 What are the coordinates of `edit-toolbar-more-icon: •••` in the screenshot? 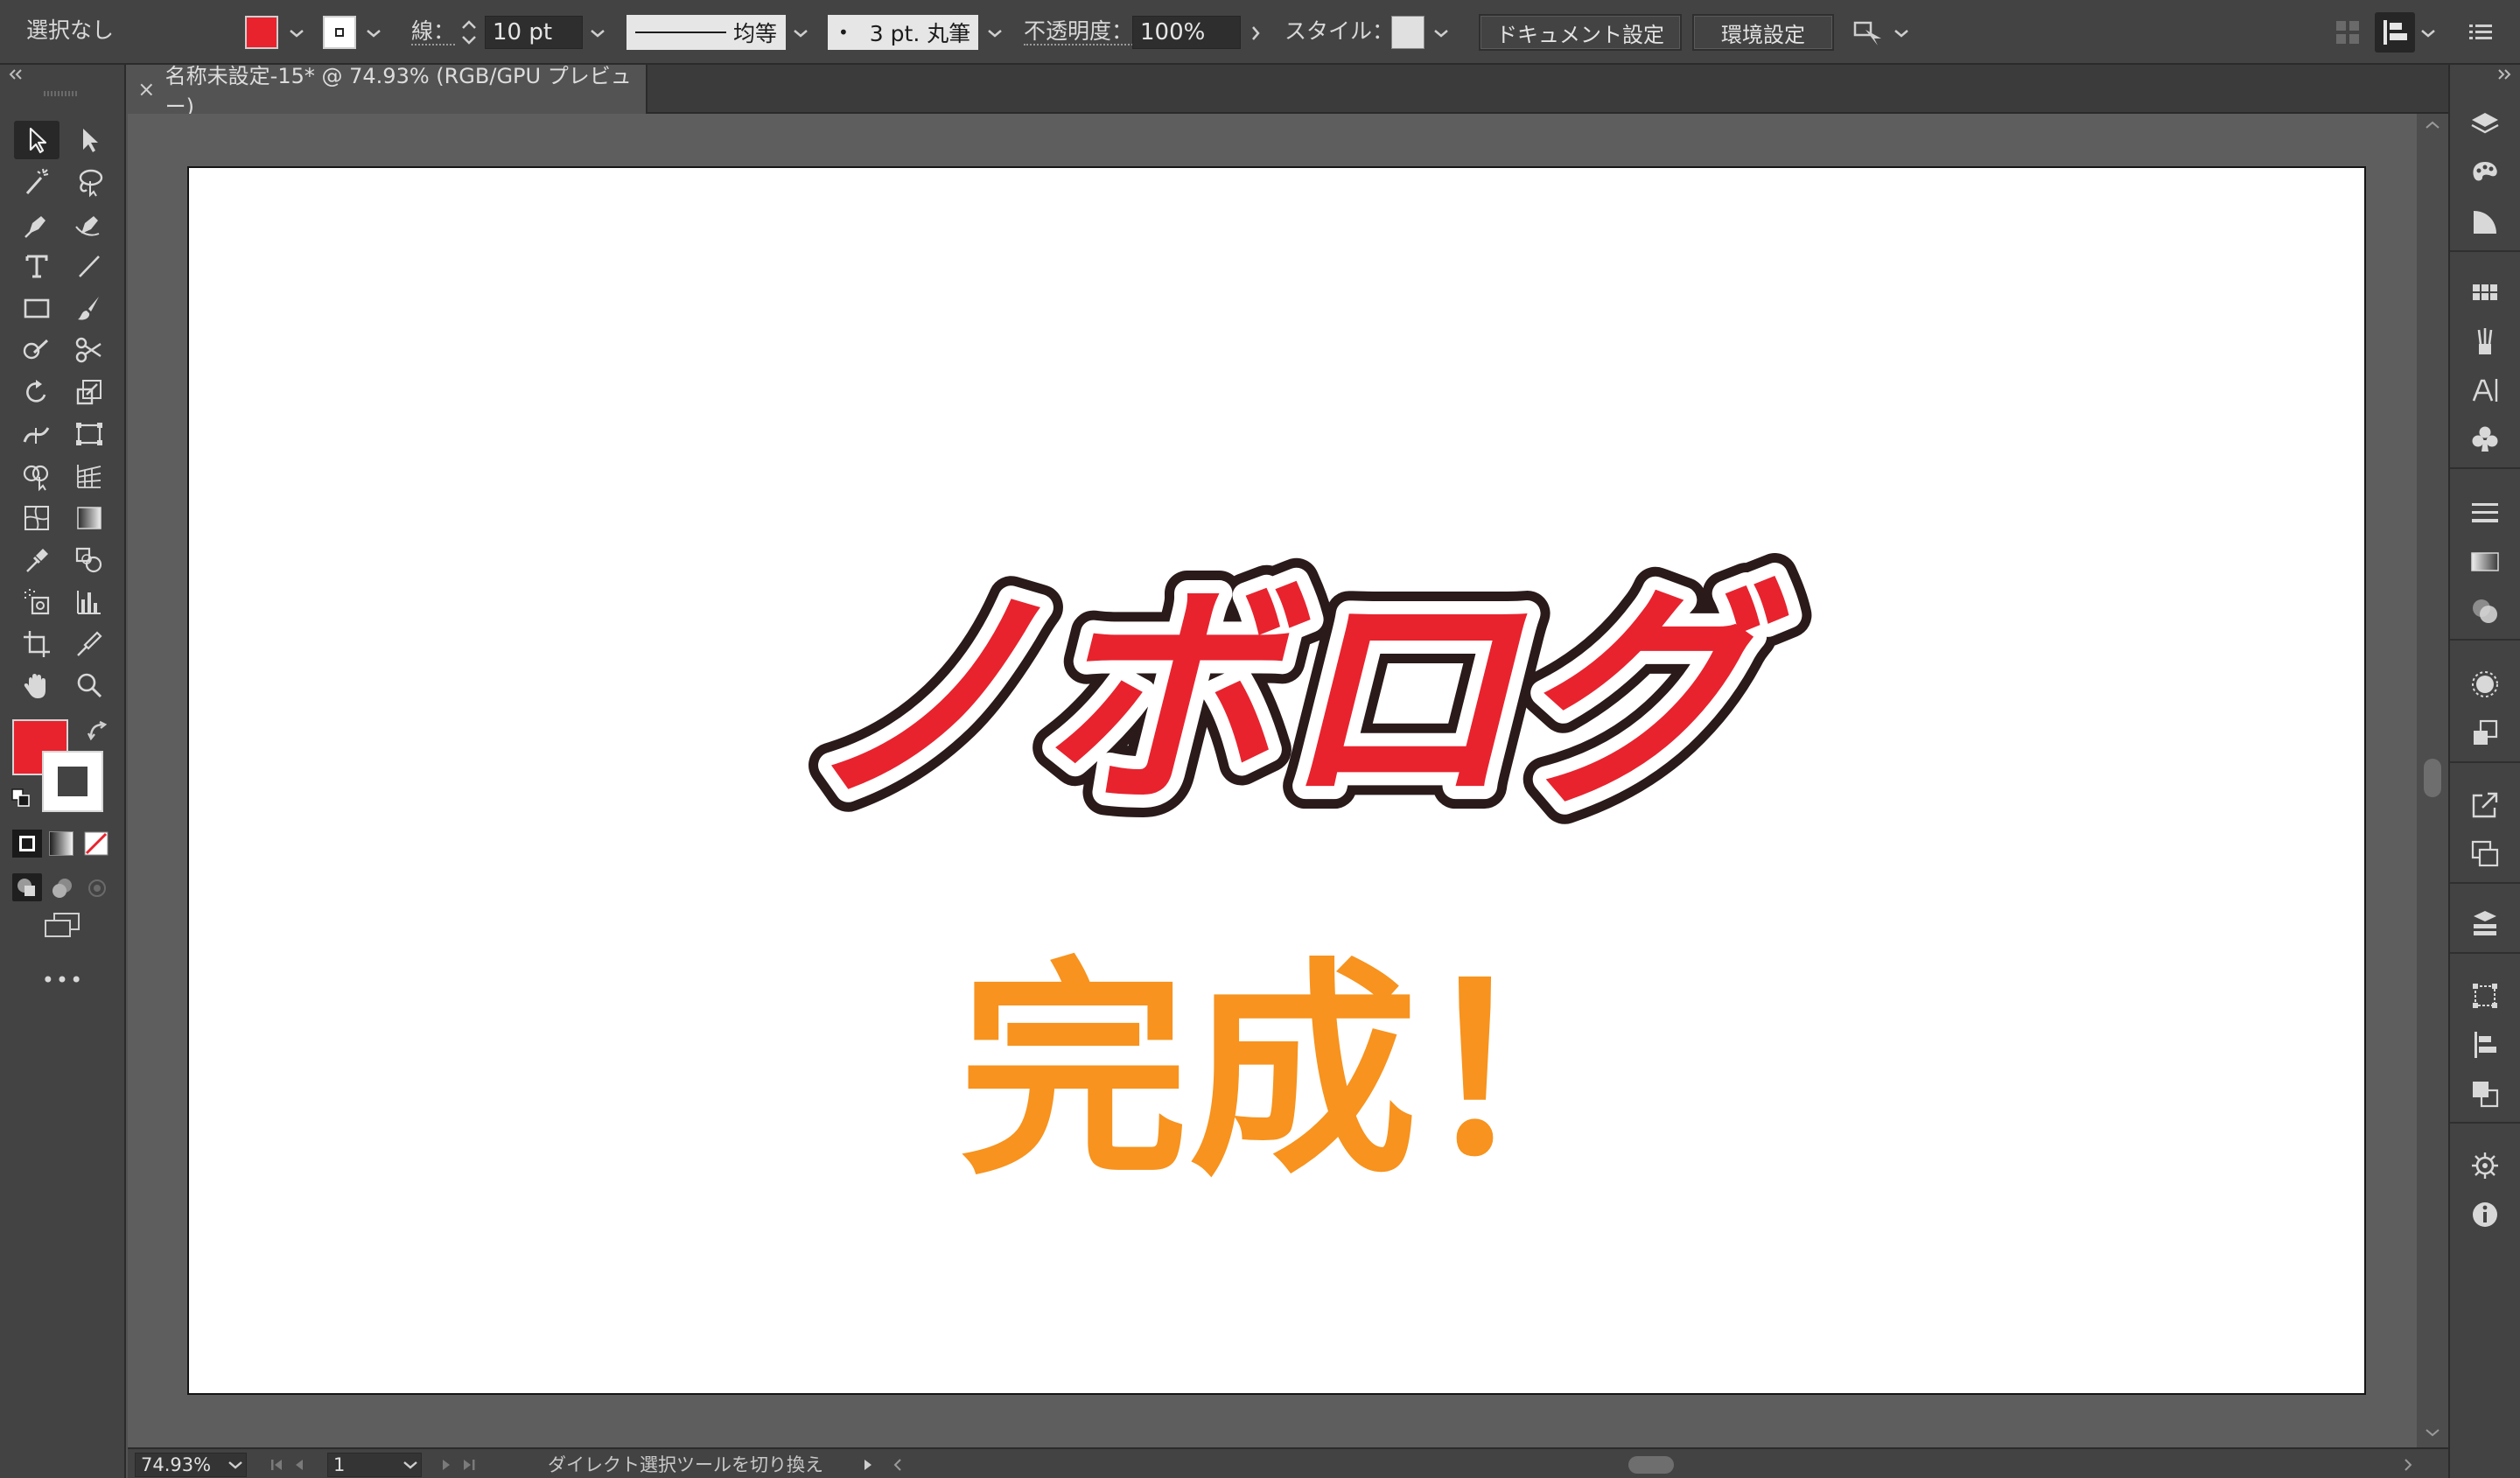 It's located at (63, 980).